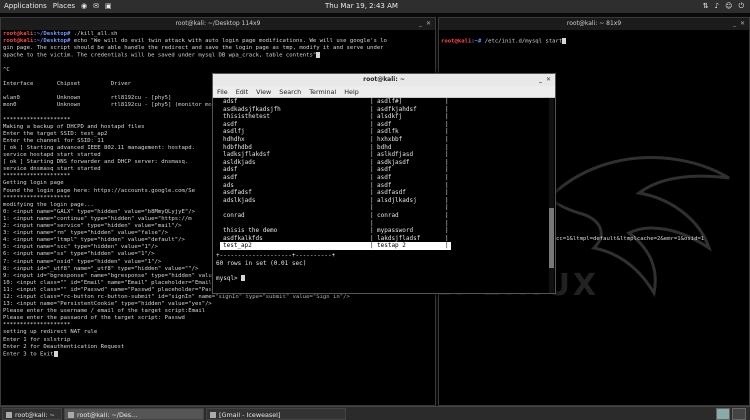  What do you see at coordinates (64, 6) in the screenshot?
I see `places-menu: Places` at bounding box center [64, 6].